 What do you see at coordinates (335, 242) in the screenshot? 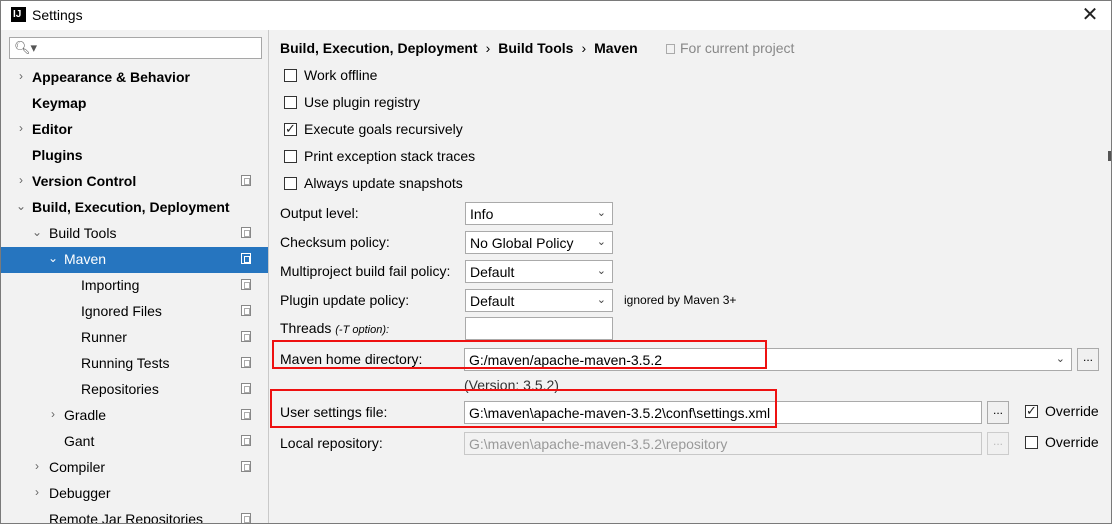
I see `select-label: Checksum policy:` at bounding box center [335, 242].